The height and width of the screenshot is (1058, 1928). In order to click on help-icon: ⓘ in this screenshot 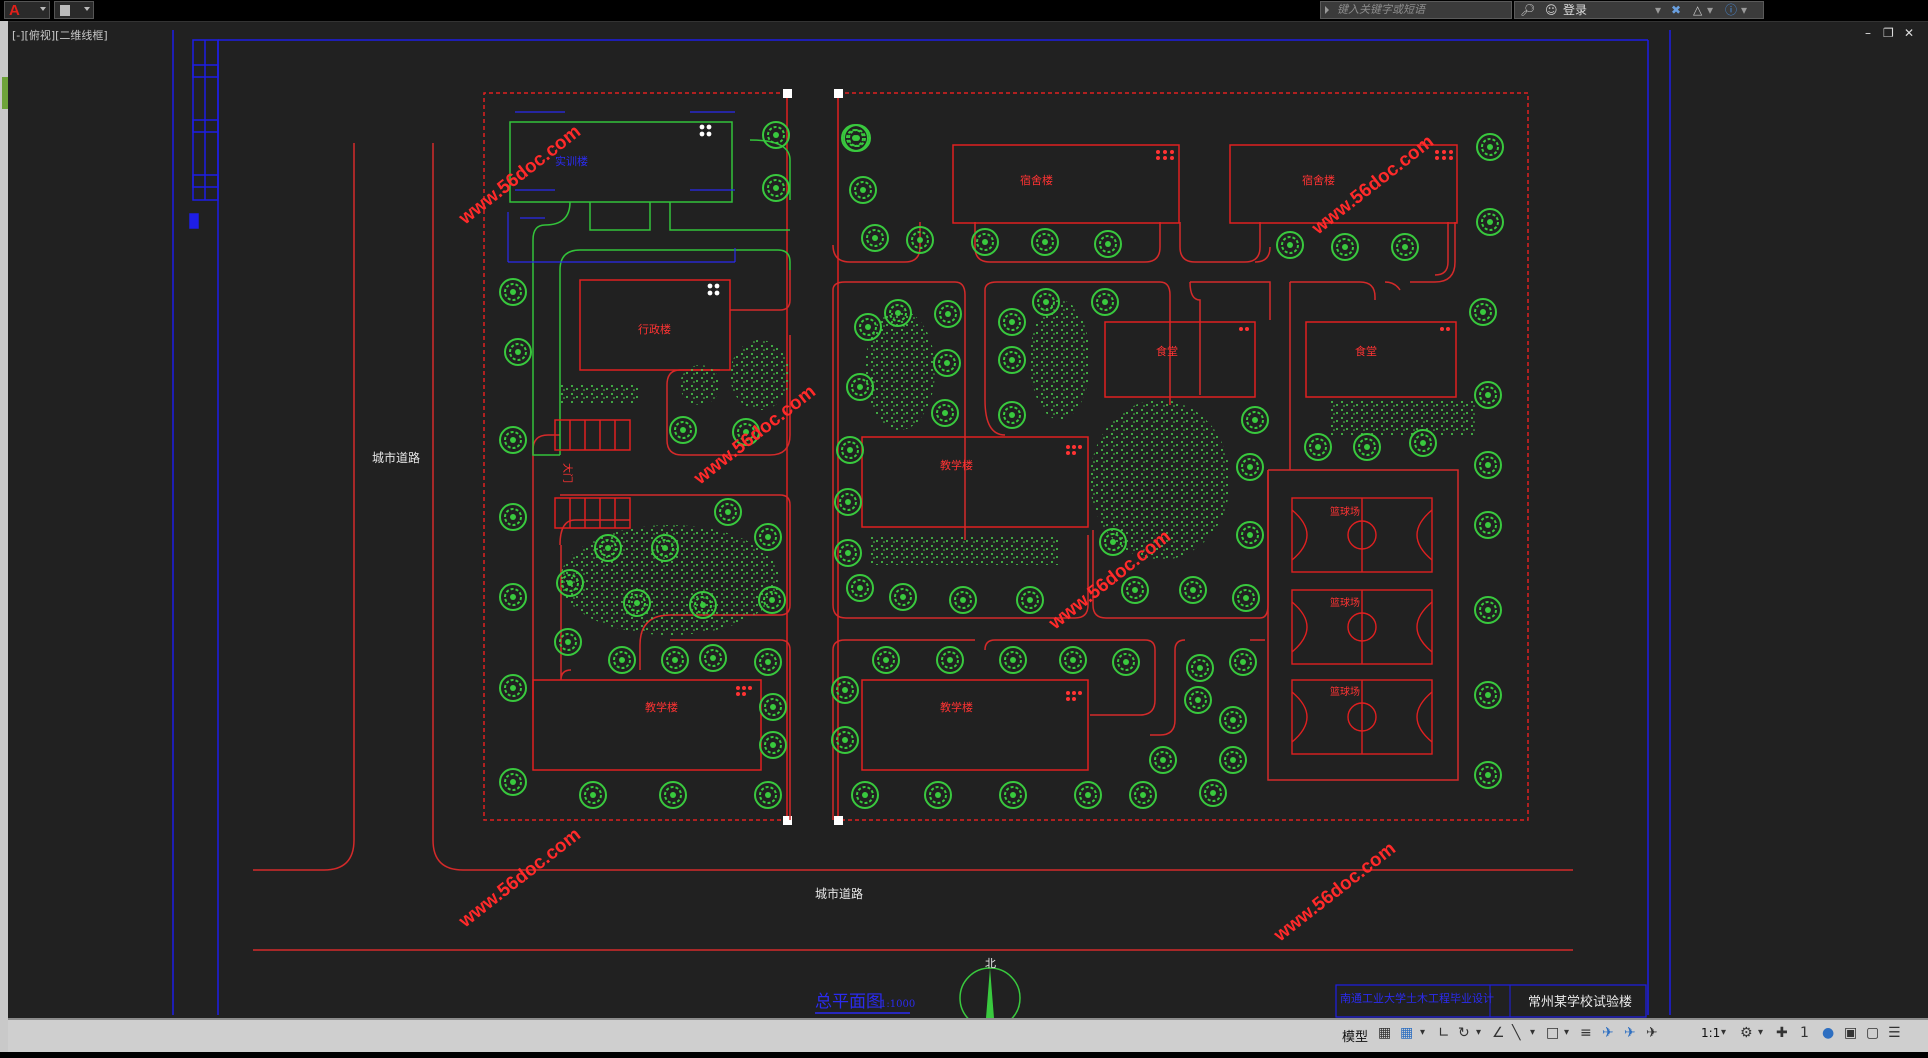, I will do `click(1731, 10)`.